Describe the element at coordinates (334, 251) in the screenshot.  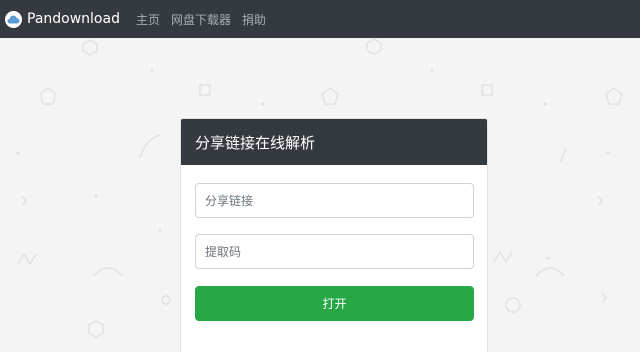
I see `extract-code-input` at that location.